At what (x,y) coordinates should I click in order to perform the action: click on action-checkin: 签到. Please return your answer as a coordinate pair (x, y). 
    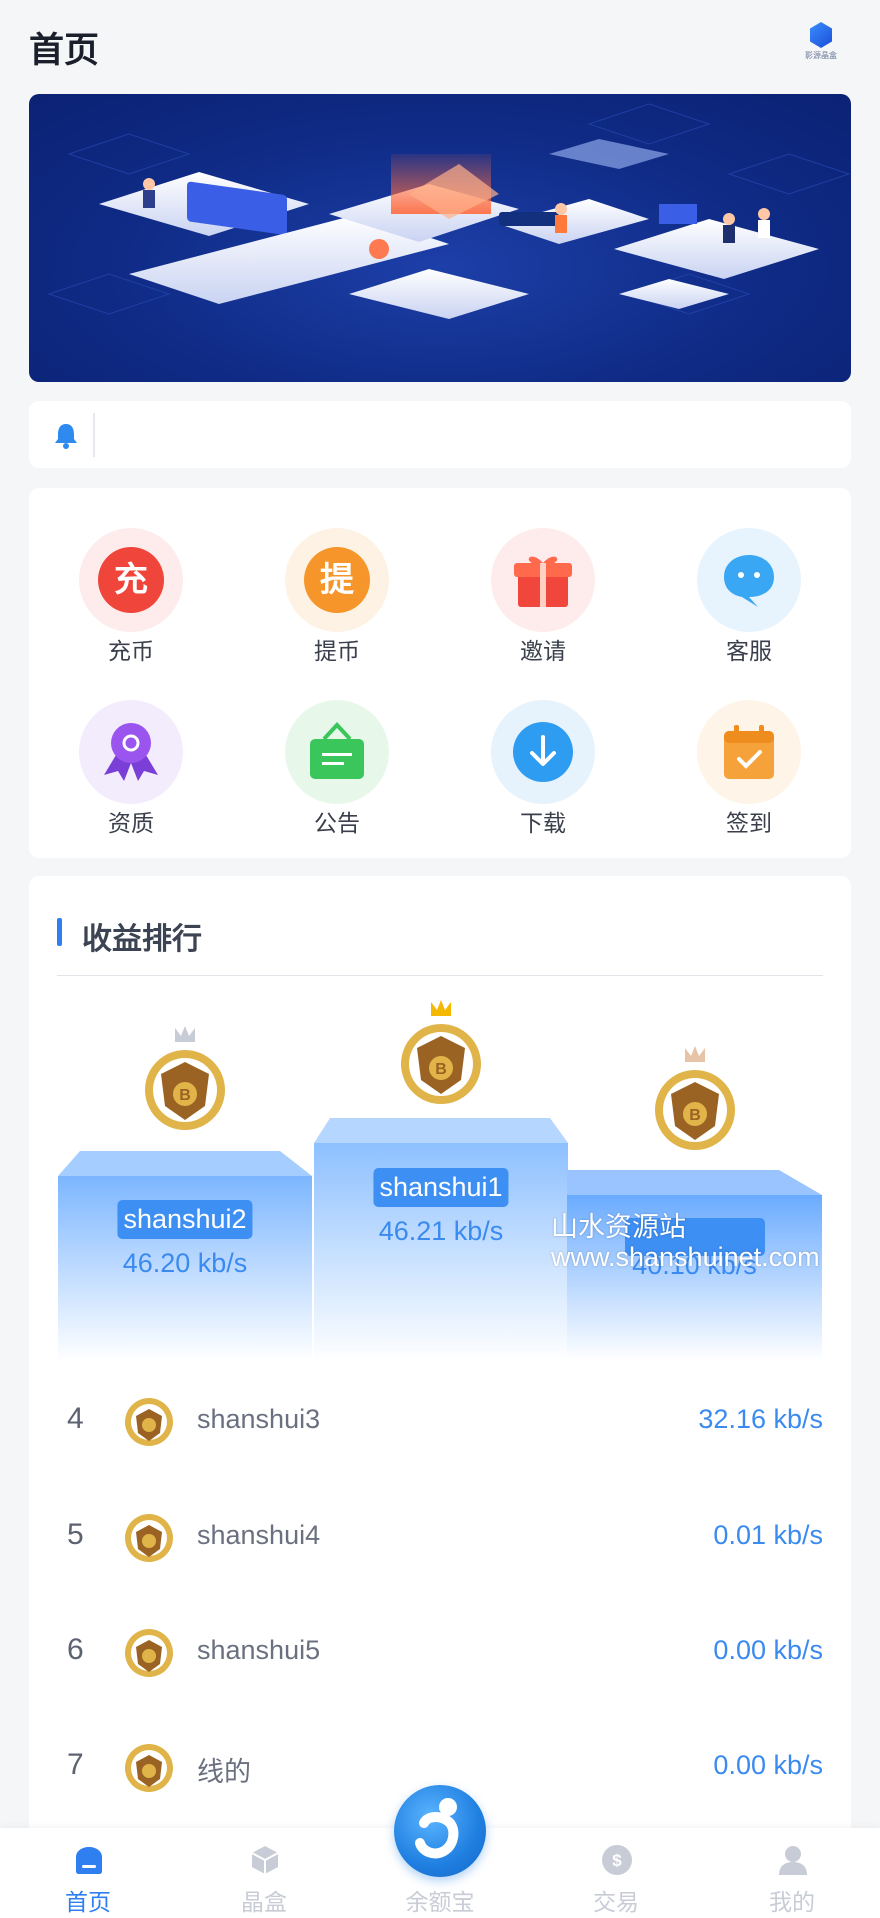
    Looking at the image, I should click on (749, 755).